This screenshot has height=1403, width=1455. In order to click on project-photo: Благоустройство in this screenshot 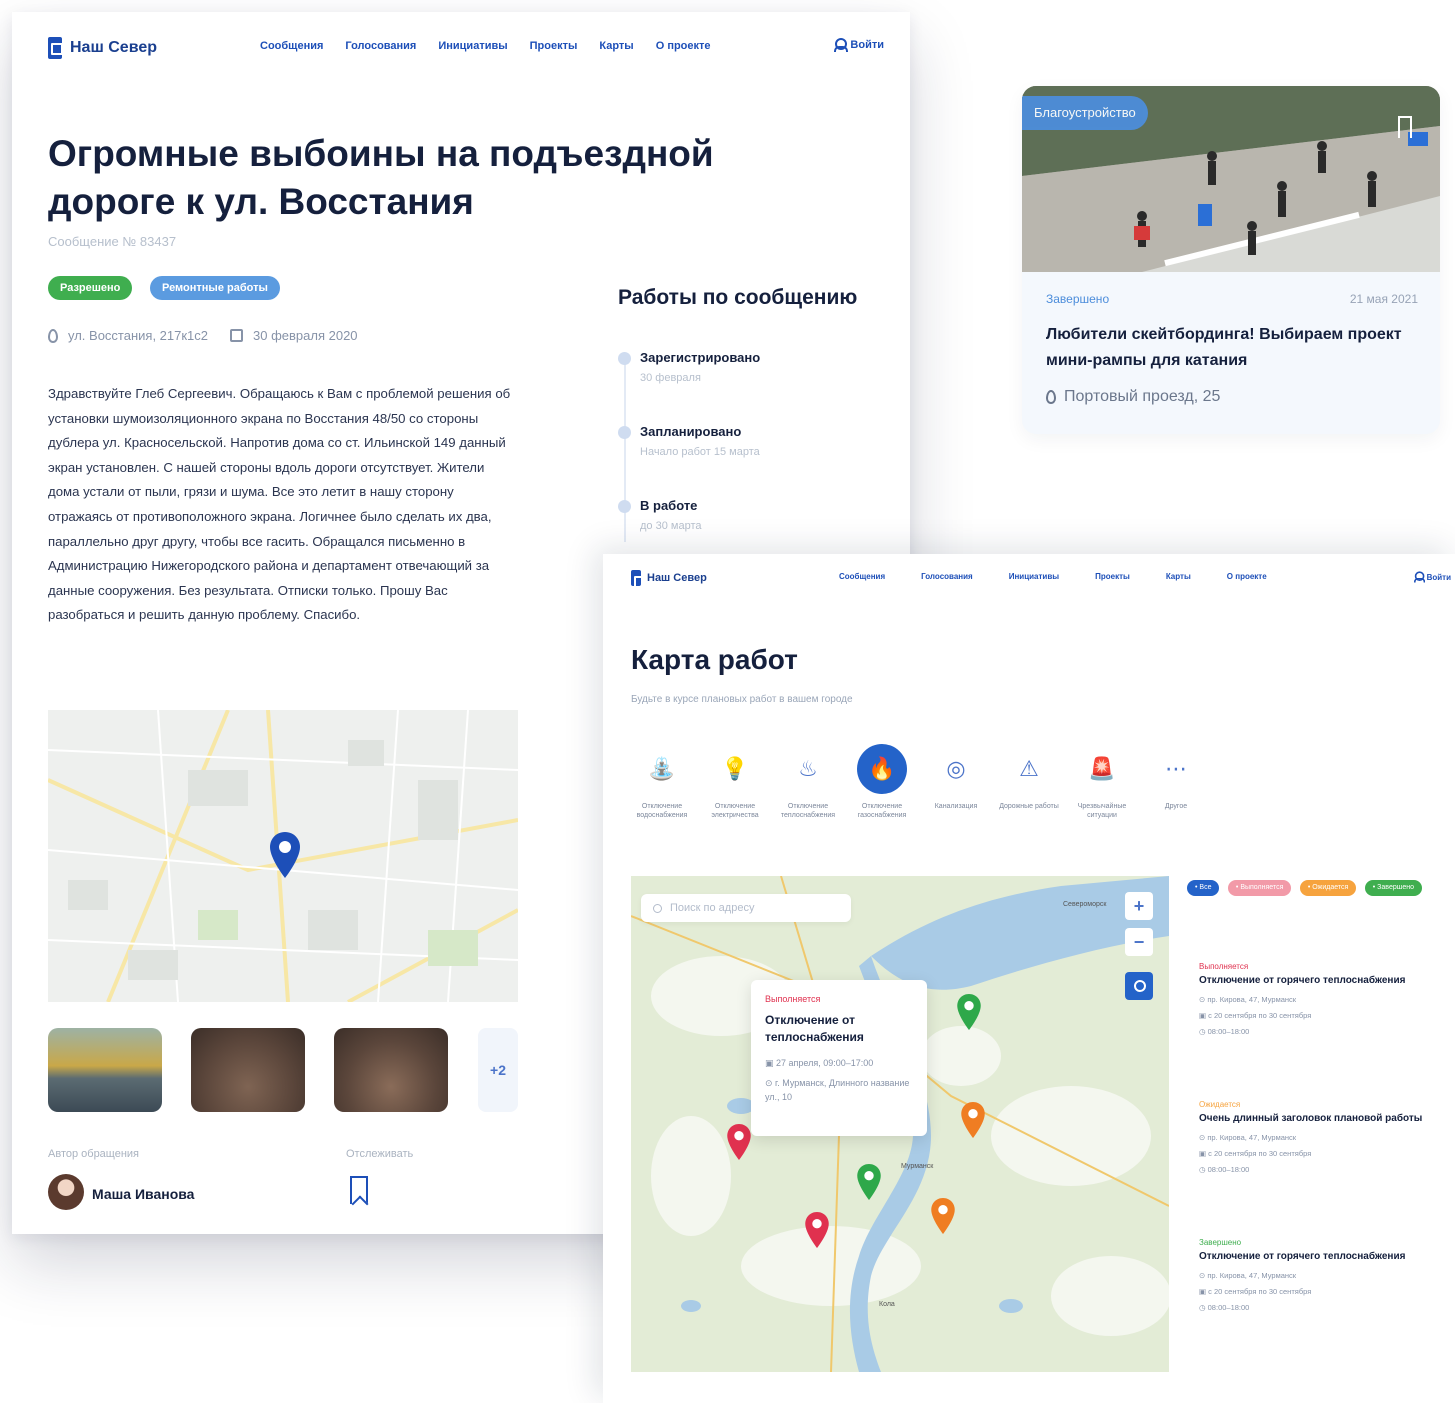, I will do `click(1231, 179)`.